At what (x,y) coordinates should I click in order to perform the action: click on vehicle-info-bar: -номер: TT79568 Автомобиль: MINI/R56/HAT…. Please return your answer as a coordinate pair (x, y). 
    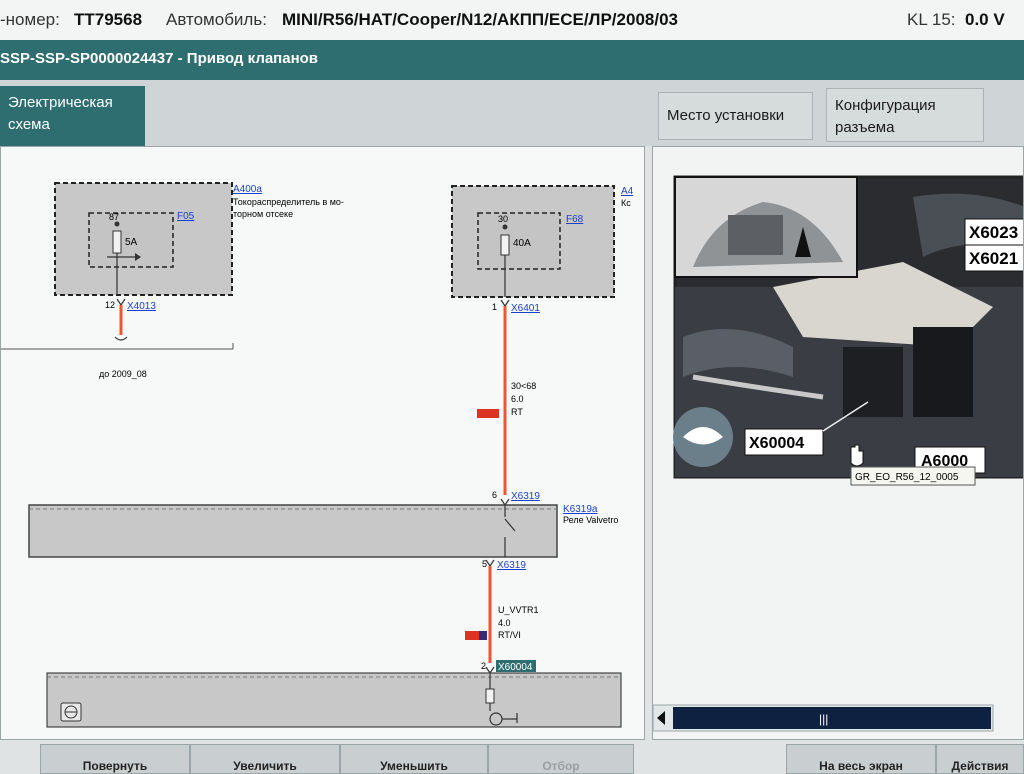
    Looking at the image, I should click on (512, 20).